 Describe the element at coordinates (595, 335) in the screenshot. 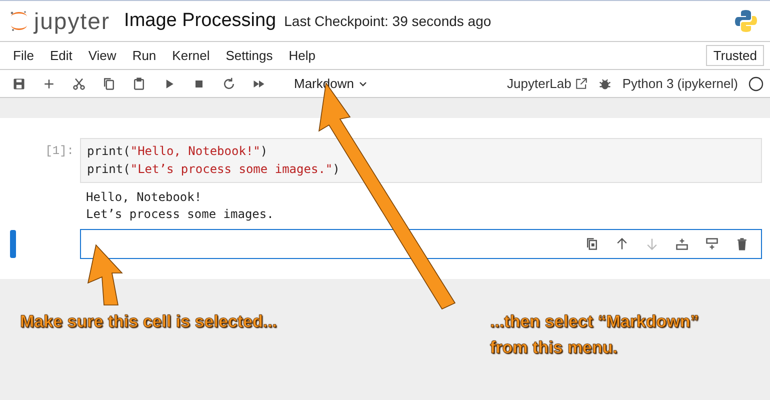

I see `callout-text: ...then select “Markdown” from this menu.` at that location.